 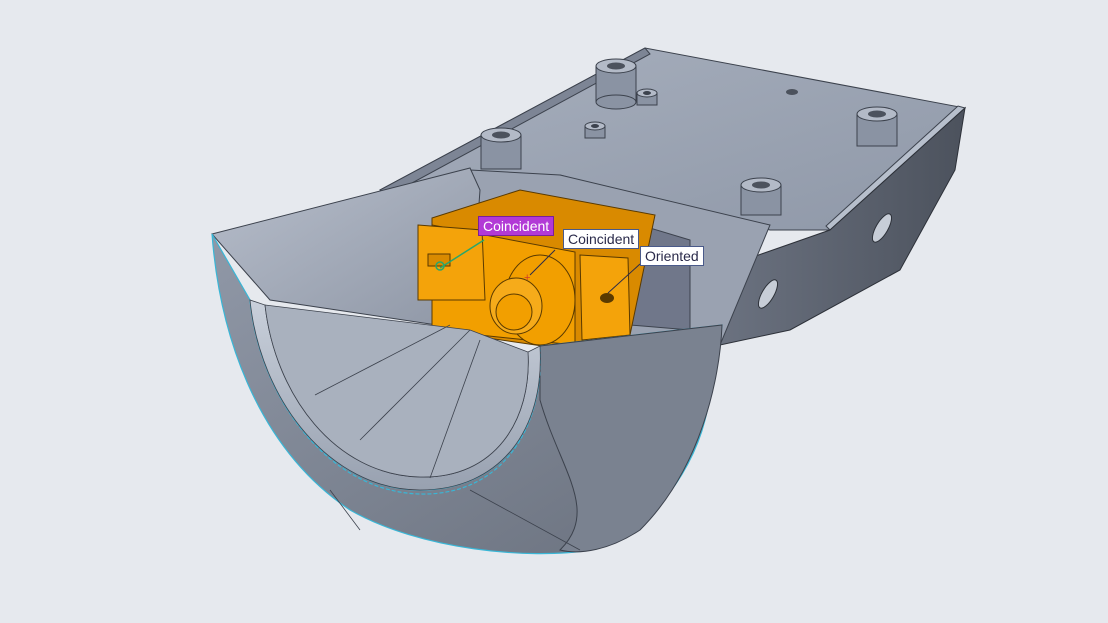 What do you see at coordinates (672, 256) in the screenshot?
I see `constraint-tag-oriented: Oriented` at bounding box center [672, 256].